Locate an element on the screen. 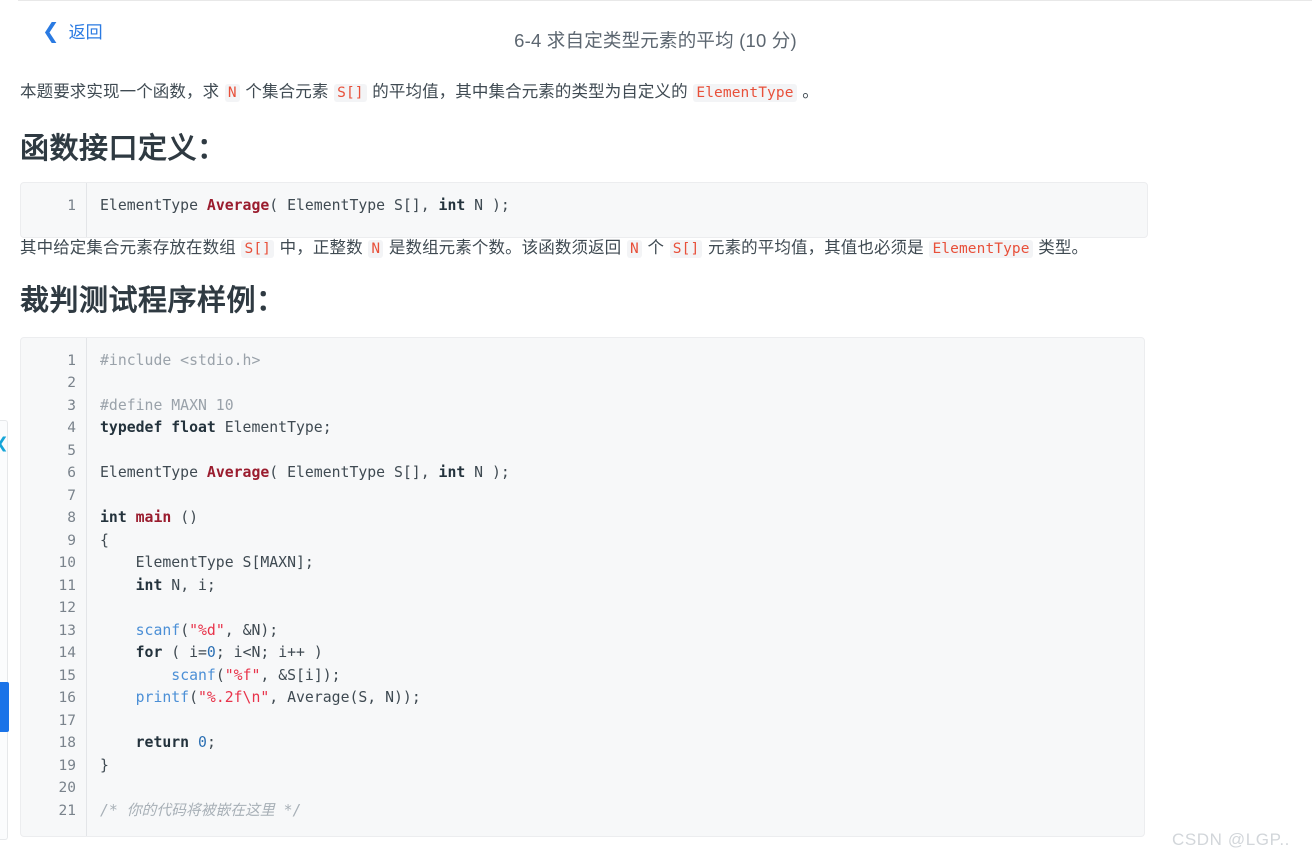 This screenshot has height=862, width=1312. code-line: } is located at coordinates (622, 766).